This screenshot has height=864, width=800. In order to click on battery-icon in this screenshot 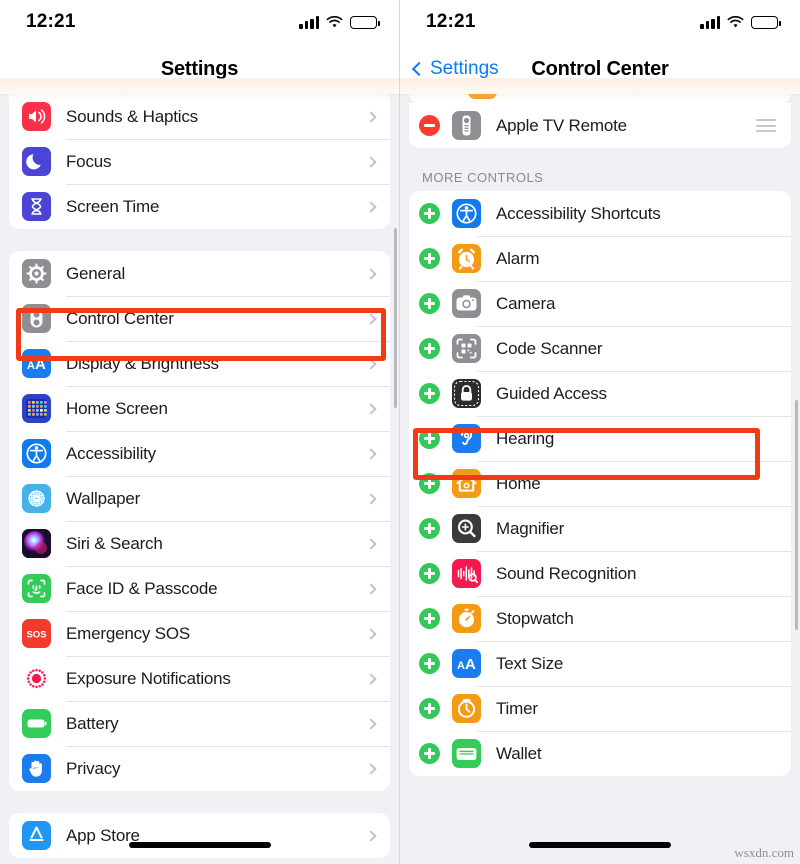, I will do `click(36, 723)`.